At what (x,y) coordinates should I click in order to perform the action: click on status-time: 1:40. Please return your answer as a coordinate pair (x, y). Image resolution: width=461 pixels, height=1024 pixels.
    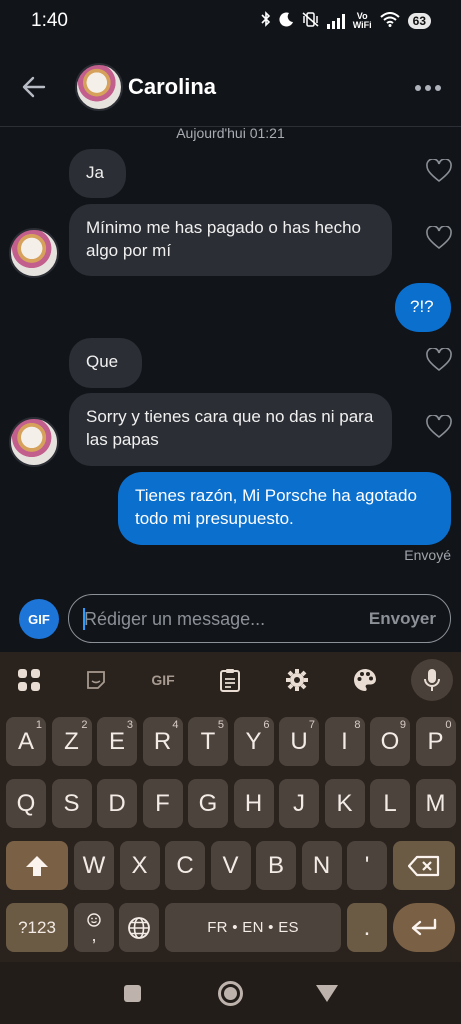
    Looking at the image, I should click on (49, 20).